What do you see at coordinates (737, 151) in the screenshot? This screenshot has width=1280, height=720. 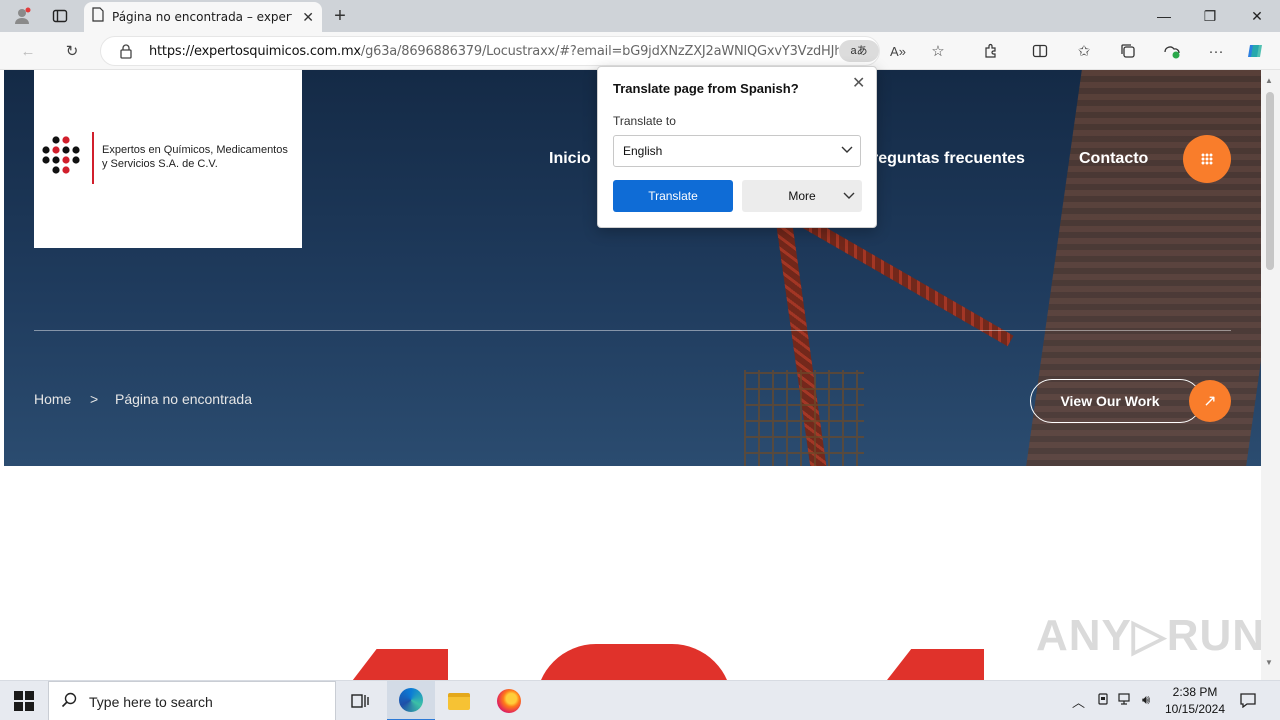 I see `language-select: English` at bounding box center [737, 151].